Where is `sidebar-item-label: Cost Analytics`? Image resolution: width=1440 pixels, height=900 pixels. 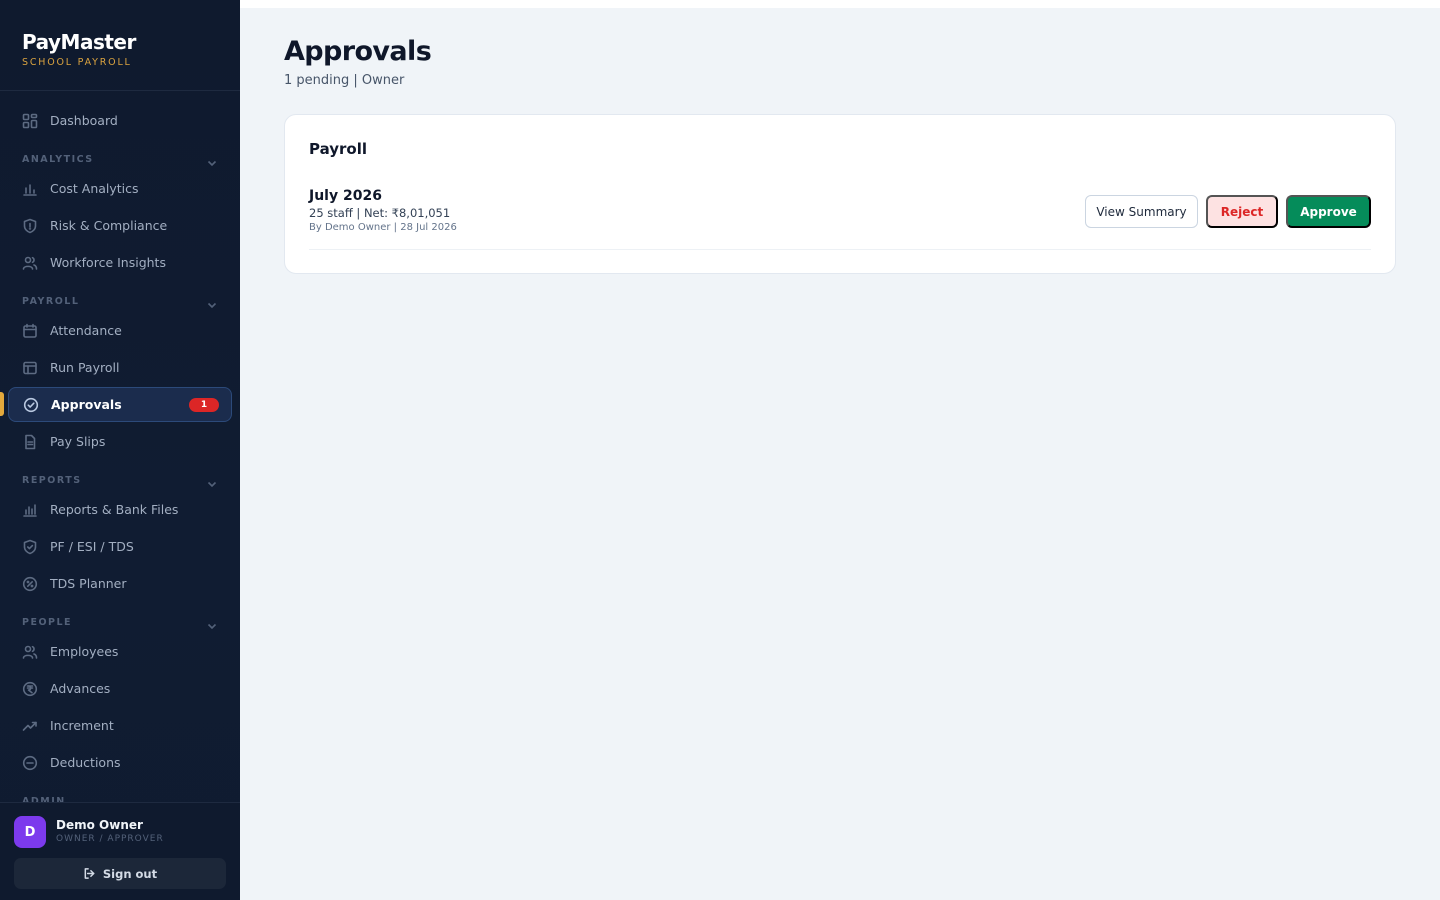
sidebar-item-label: Cost Analytics is located at coordinates (94, 188).